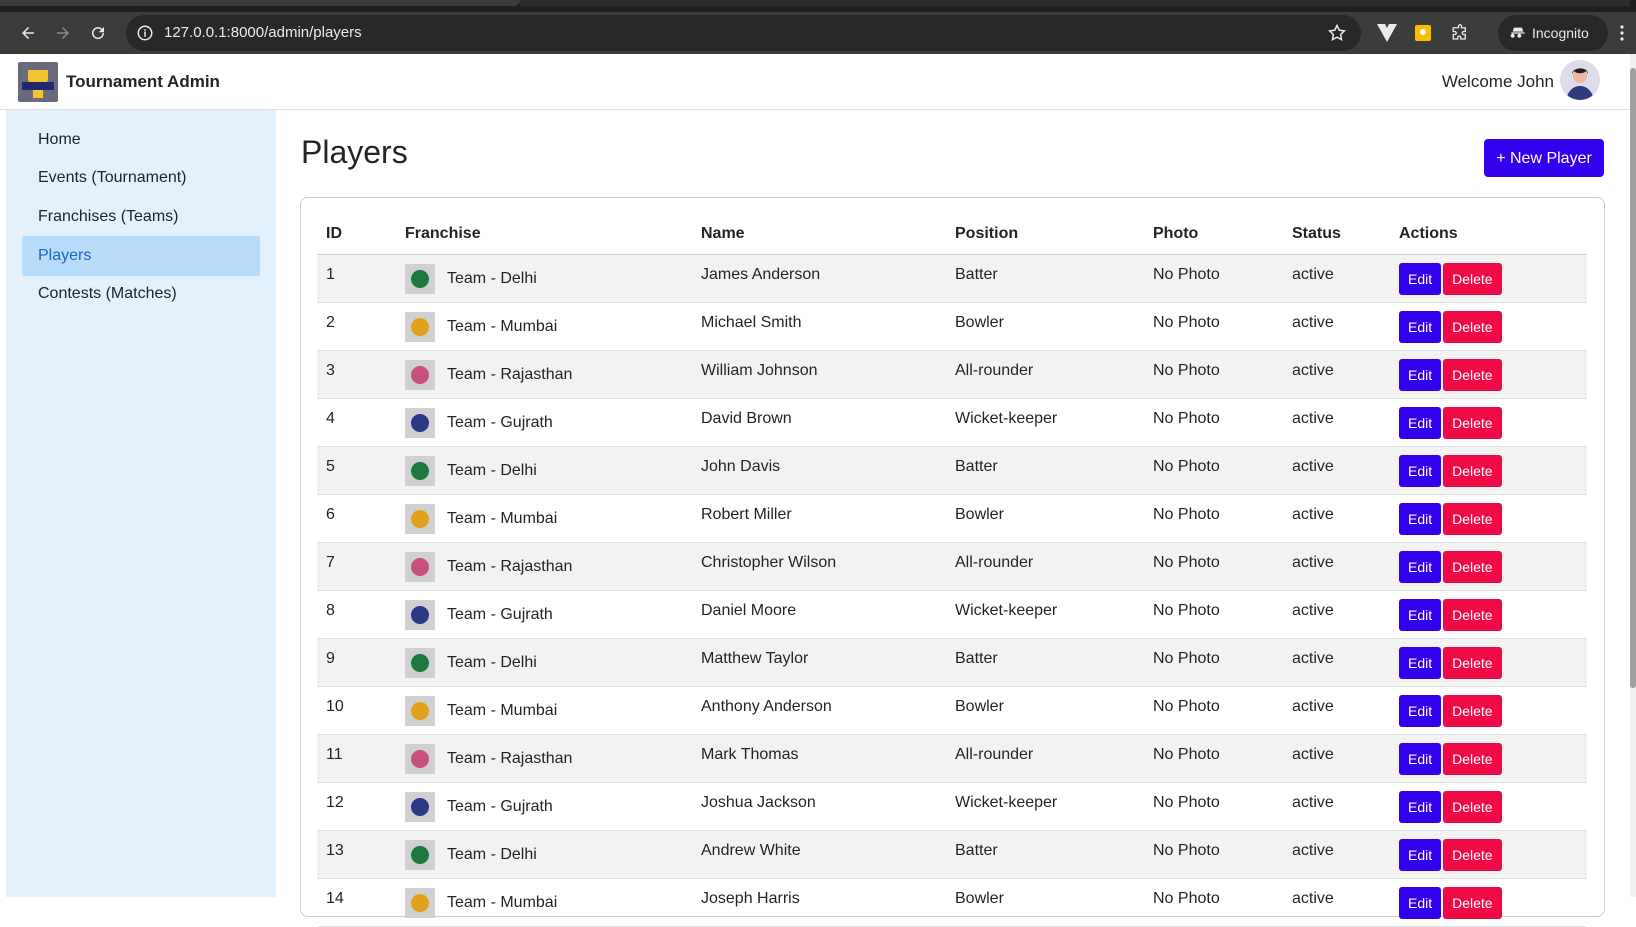 The width and height of the screenshot is (1636, 927). Describe the element at coordinates (356, 234) in the screenshot. I see `column-header-id: ID` at that location.